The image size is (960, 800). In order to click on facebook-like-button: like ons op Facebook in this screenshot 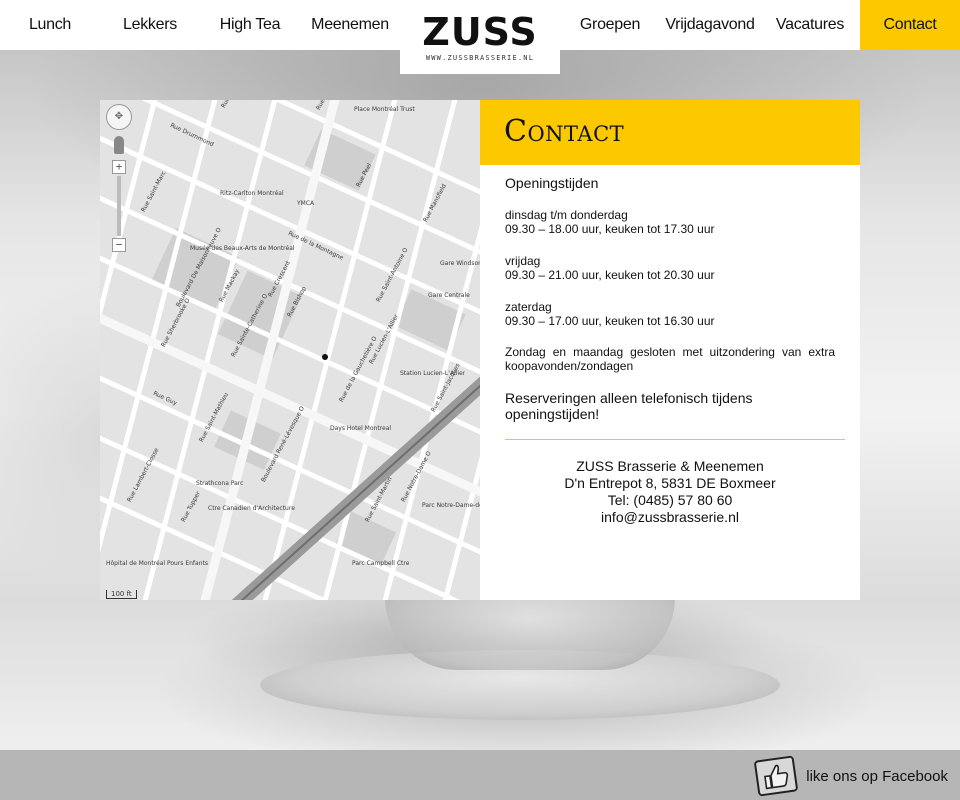, I will do `click(850, 776)`.